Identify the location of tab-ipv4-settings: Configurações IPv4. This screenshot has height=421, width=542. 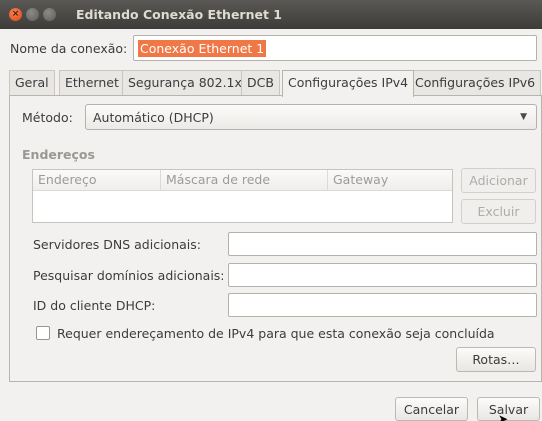
(348, 83).